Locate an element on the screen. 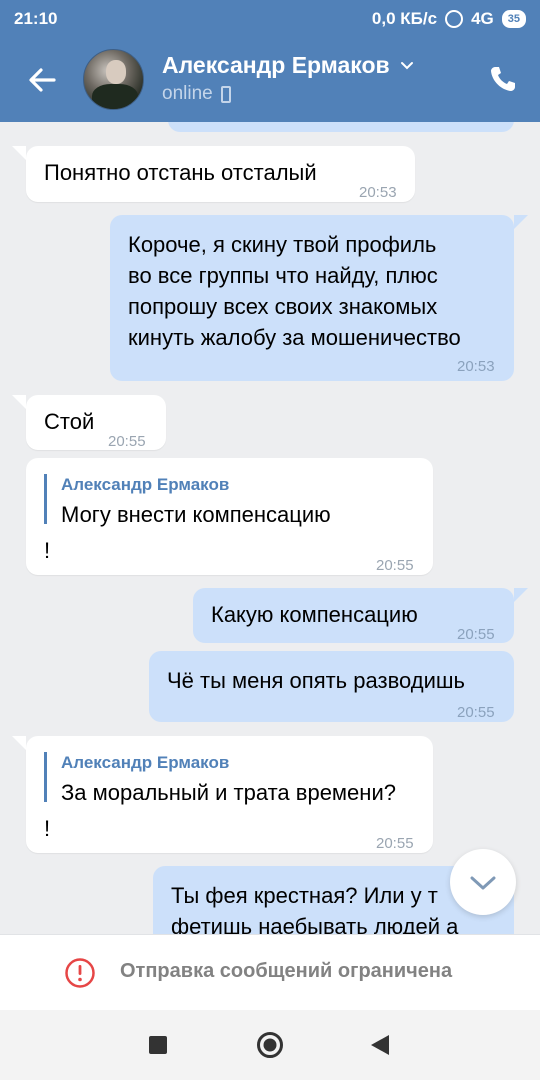 Image resolution: width=540 pixels, height=1080 pixels. home-button is located at coordinates (270, 1047).